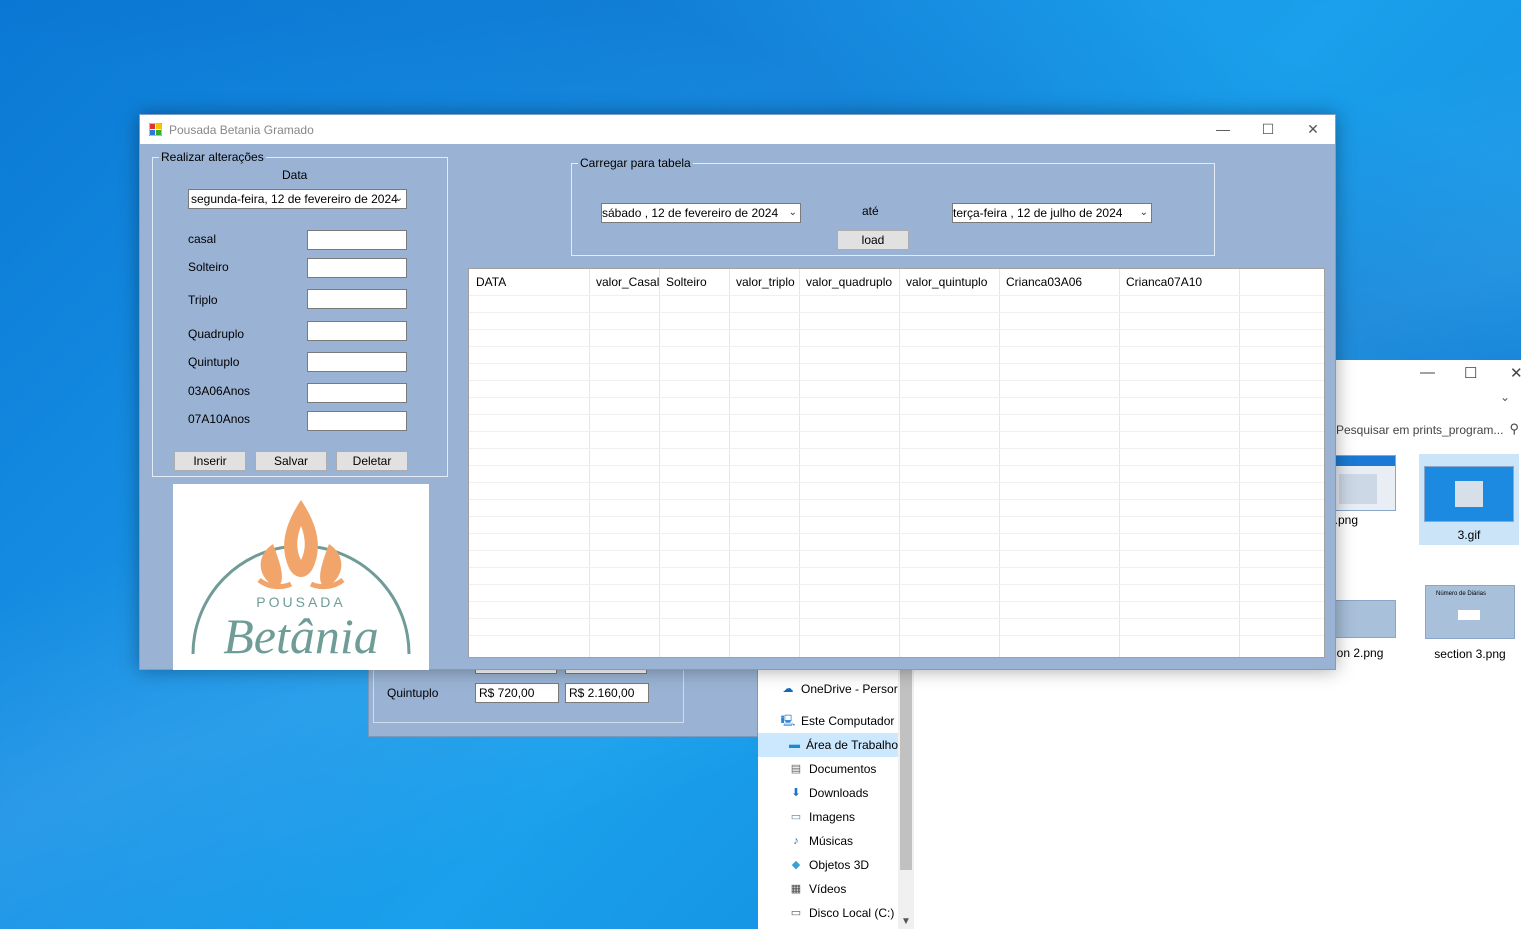 This screenshot has width=1521, height=929. I want to click on edit-group-legend: Realizar alterações, so click(212, 157).